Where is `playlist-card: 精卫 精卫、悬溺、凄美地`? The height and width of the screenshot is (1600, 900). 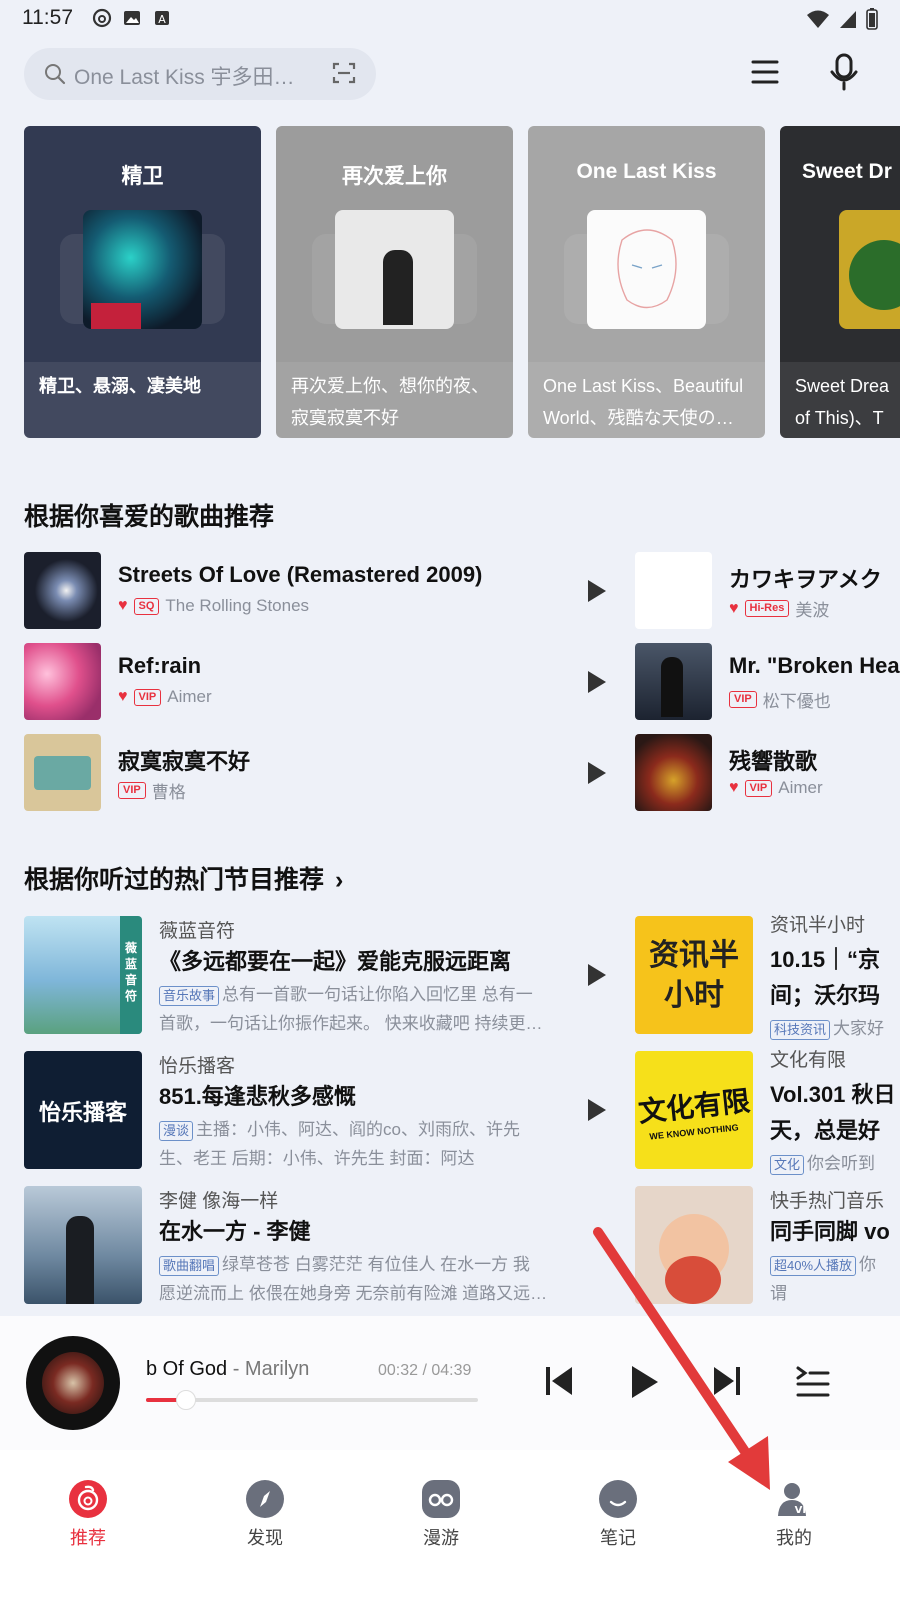 playlist-card: 精卫 精卫、悬溺、凄美地 is located at coordinates (142, 282).